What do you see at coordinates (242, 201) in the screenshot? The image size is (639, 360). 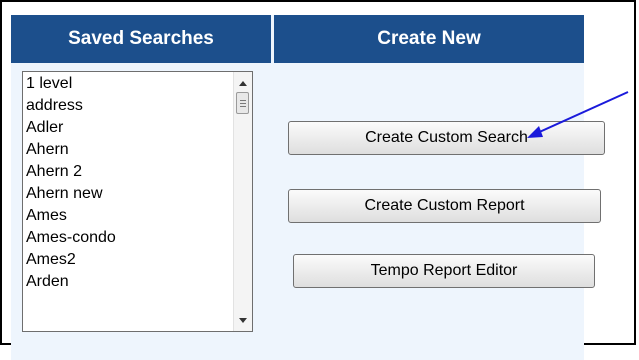 I see `listbox-scrollbar` at bounding box center [242, 201].